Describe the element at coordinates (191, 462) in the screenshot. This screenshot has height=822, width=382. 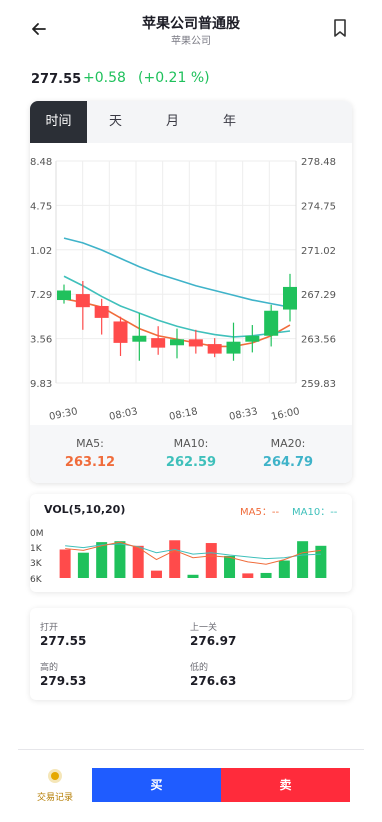
I see `ma10-value: 262.59` at that location.